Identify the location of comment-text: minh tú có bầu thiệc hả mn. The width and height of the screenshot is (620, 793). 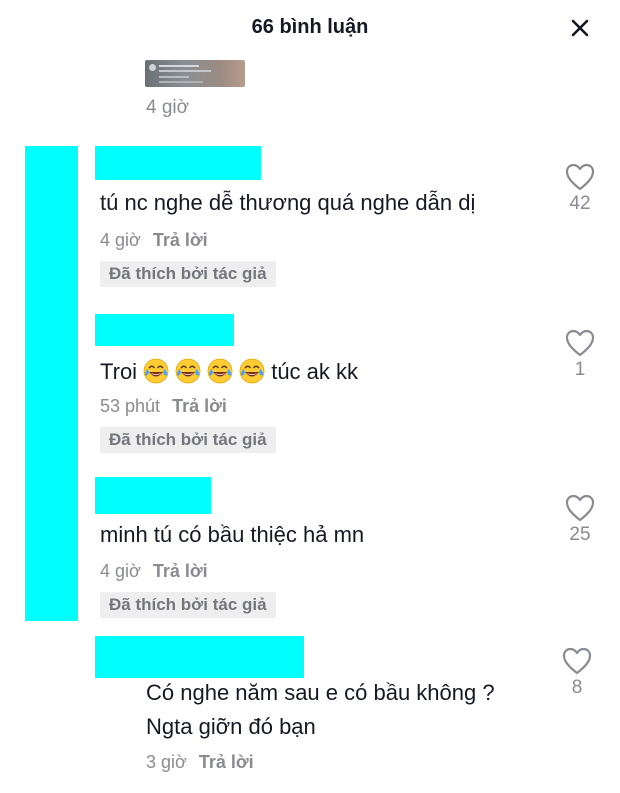
(232, 534).